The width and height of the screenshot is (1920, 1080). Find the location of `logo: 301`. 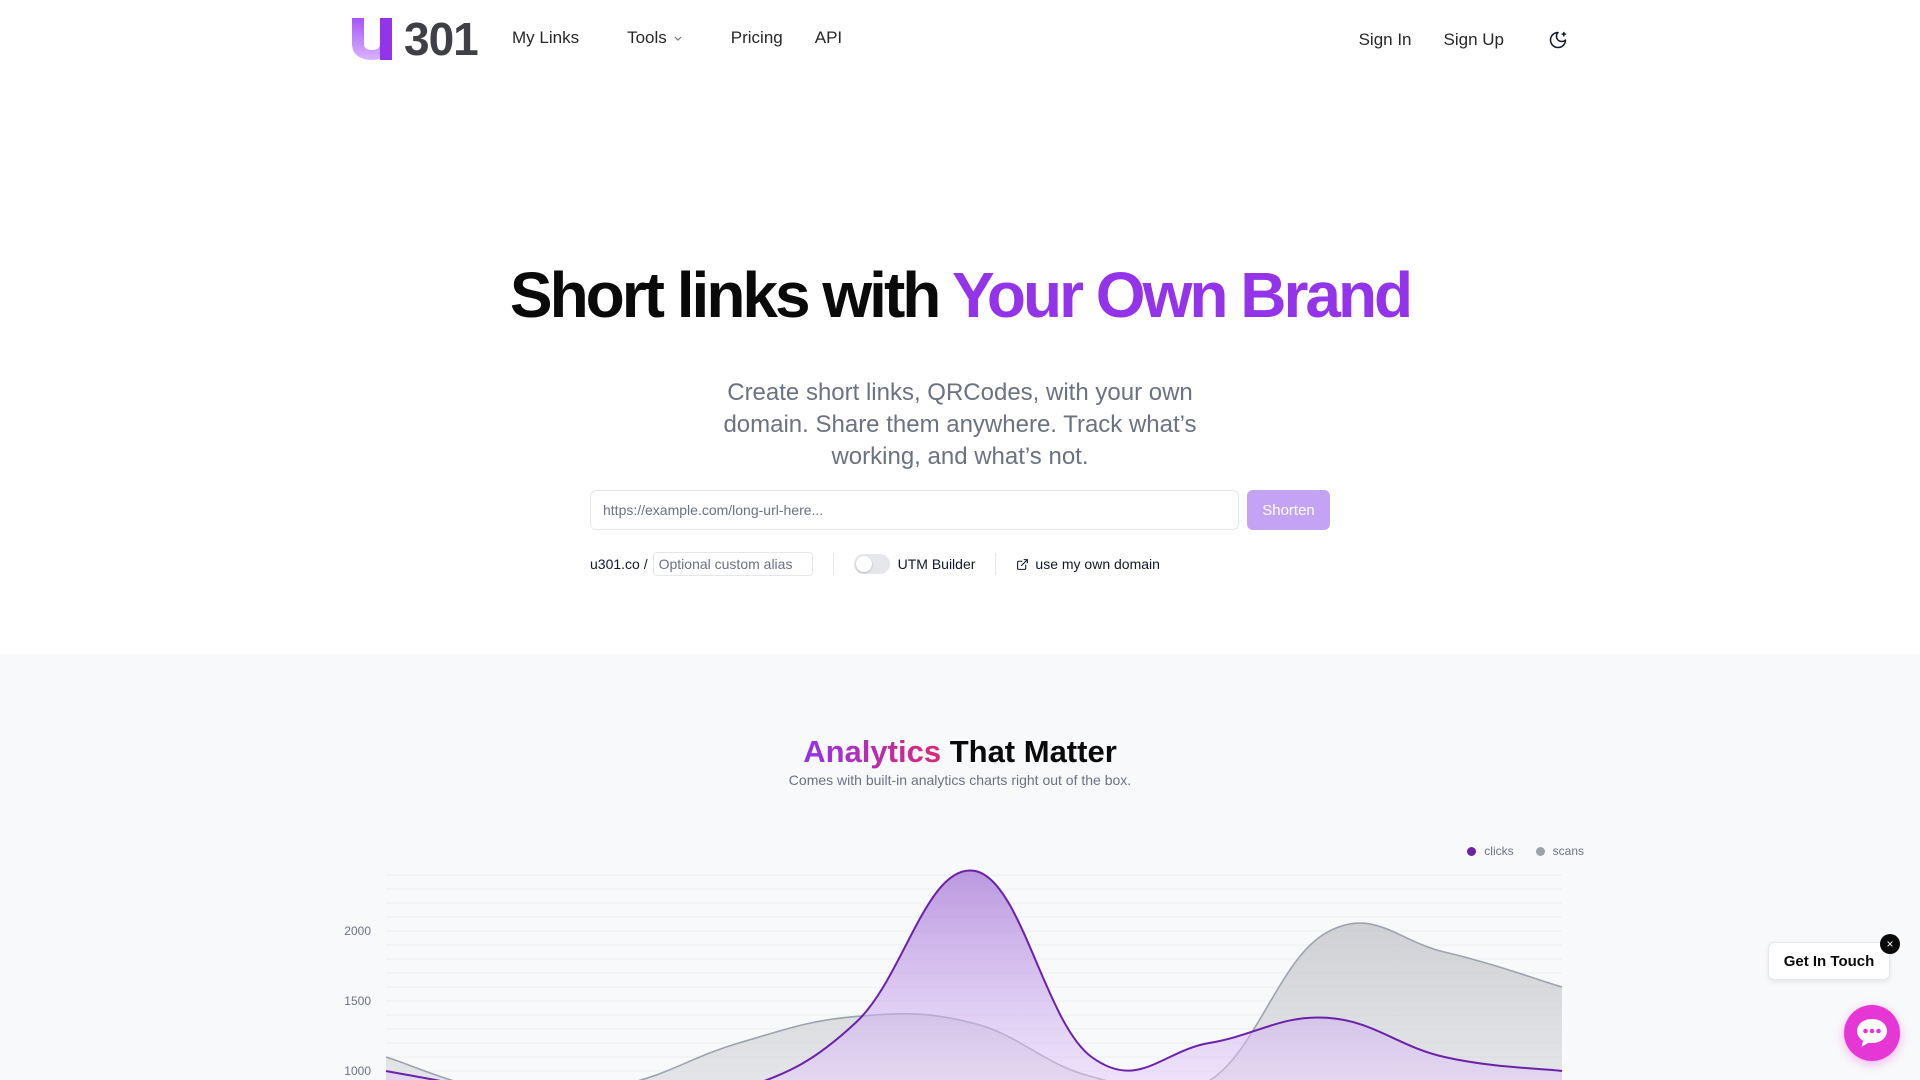

logo: 301 is located at coordinates (415, 39).